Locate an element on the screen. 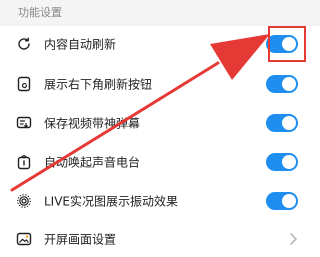 The width and height of the screenshot is (320, 257). setting-label: 自动唤起声音电台 is located at coordinates (92, 162).